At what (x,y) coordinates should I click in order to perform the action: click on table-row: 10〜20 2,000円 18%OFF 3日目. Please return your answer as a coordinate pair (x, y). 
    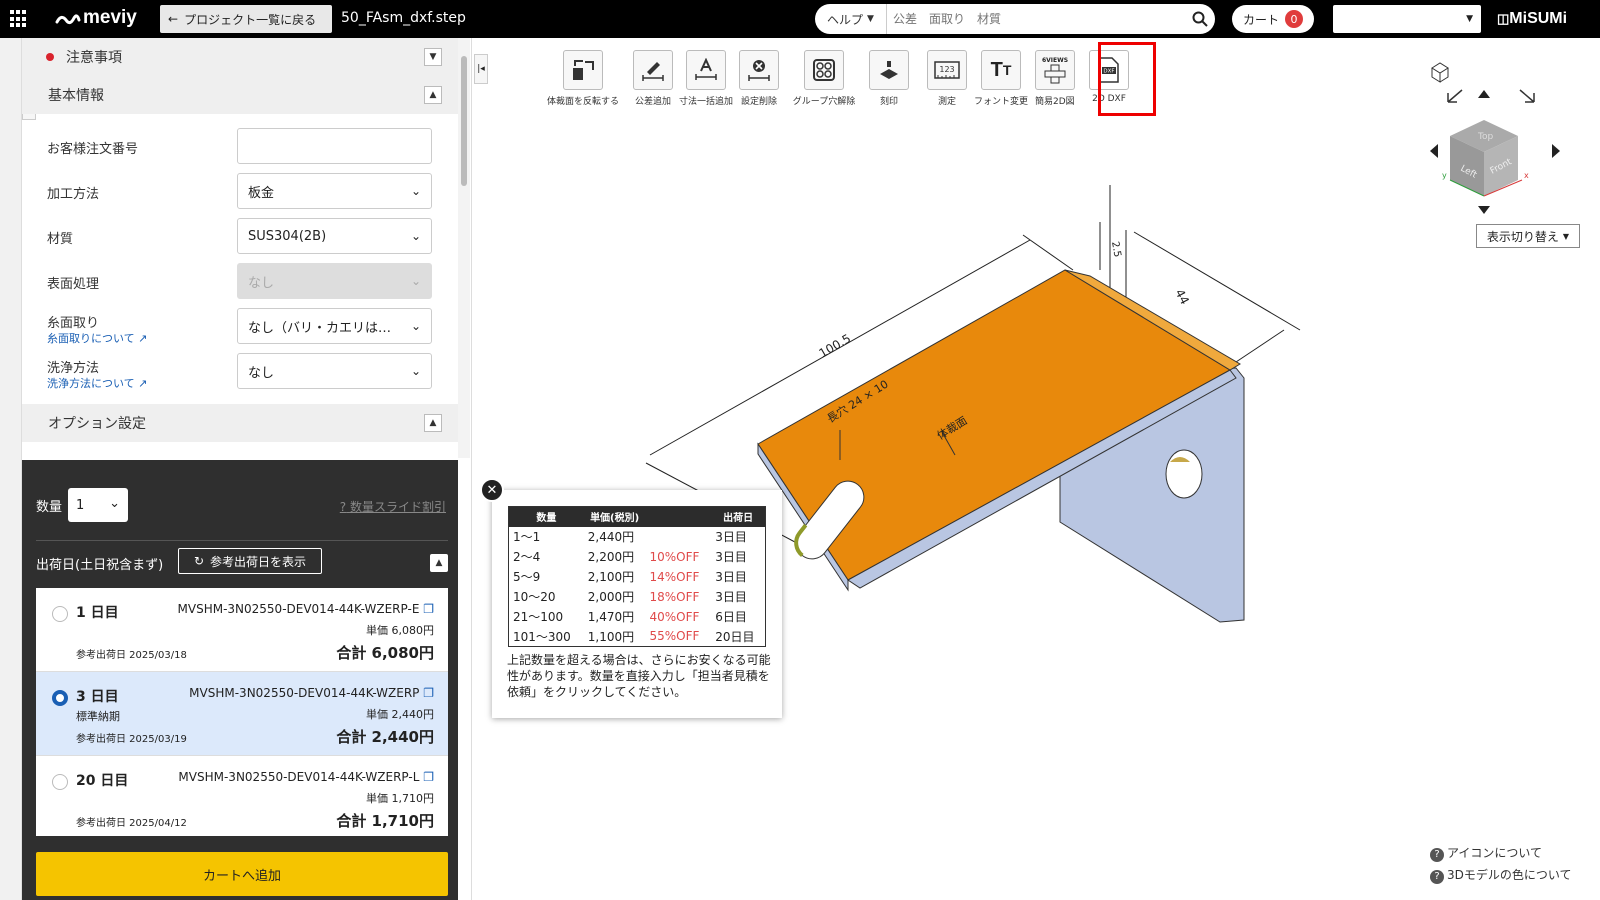
    Looking at the image, I should click on (637, 597).